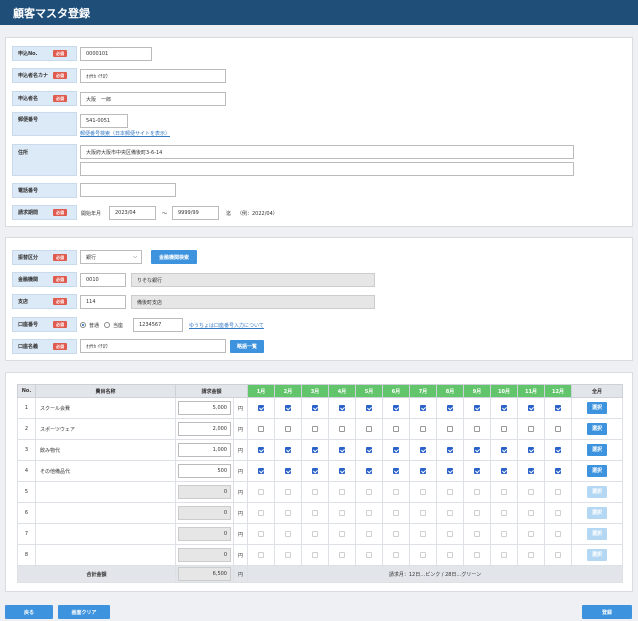 The image size is (638, 621). I want to click on register-button: 登録, so click(607, 612).